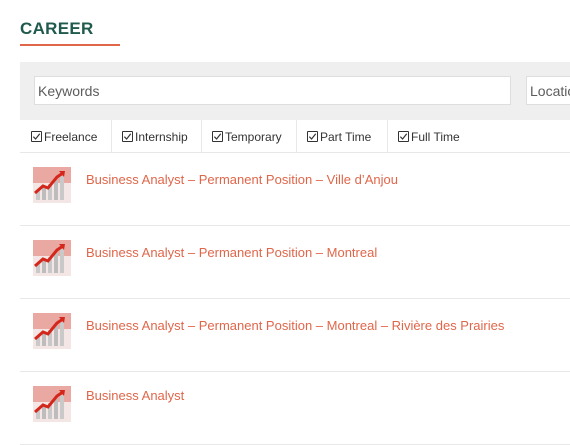  What do you see at coordinates (548, 90) in the screenshot?
I see `location-input` at bounding box center [548, 90].